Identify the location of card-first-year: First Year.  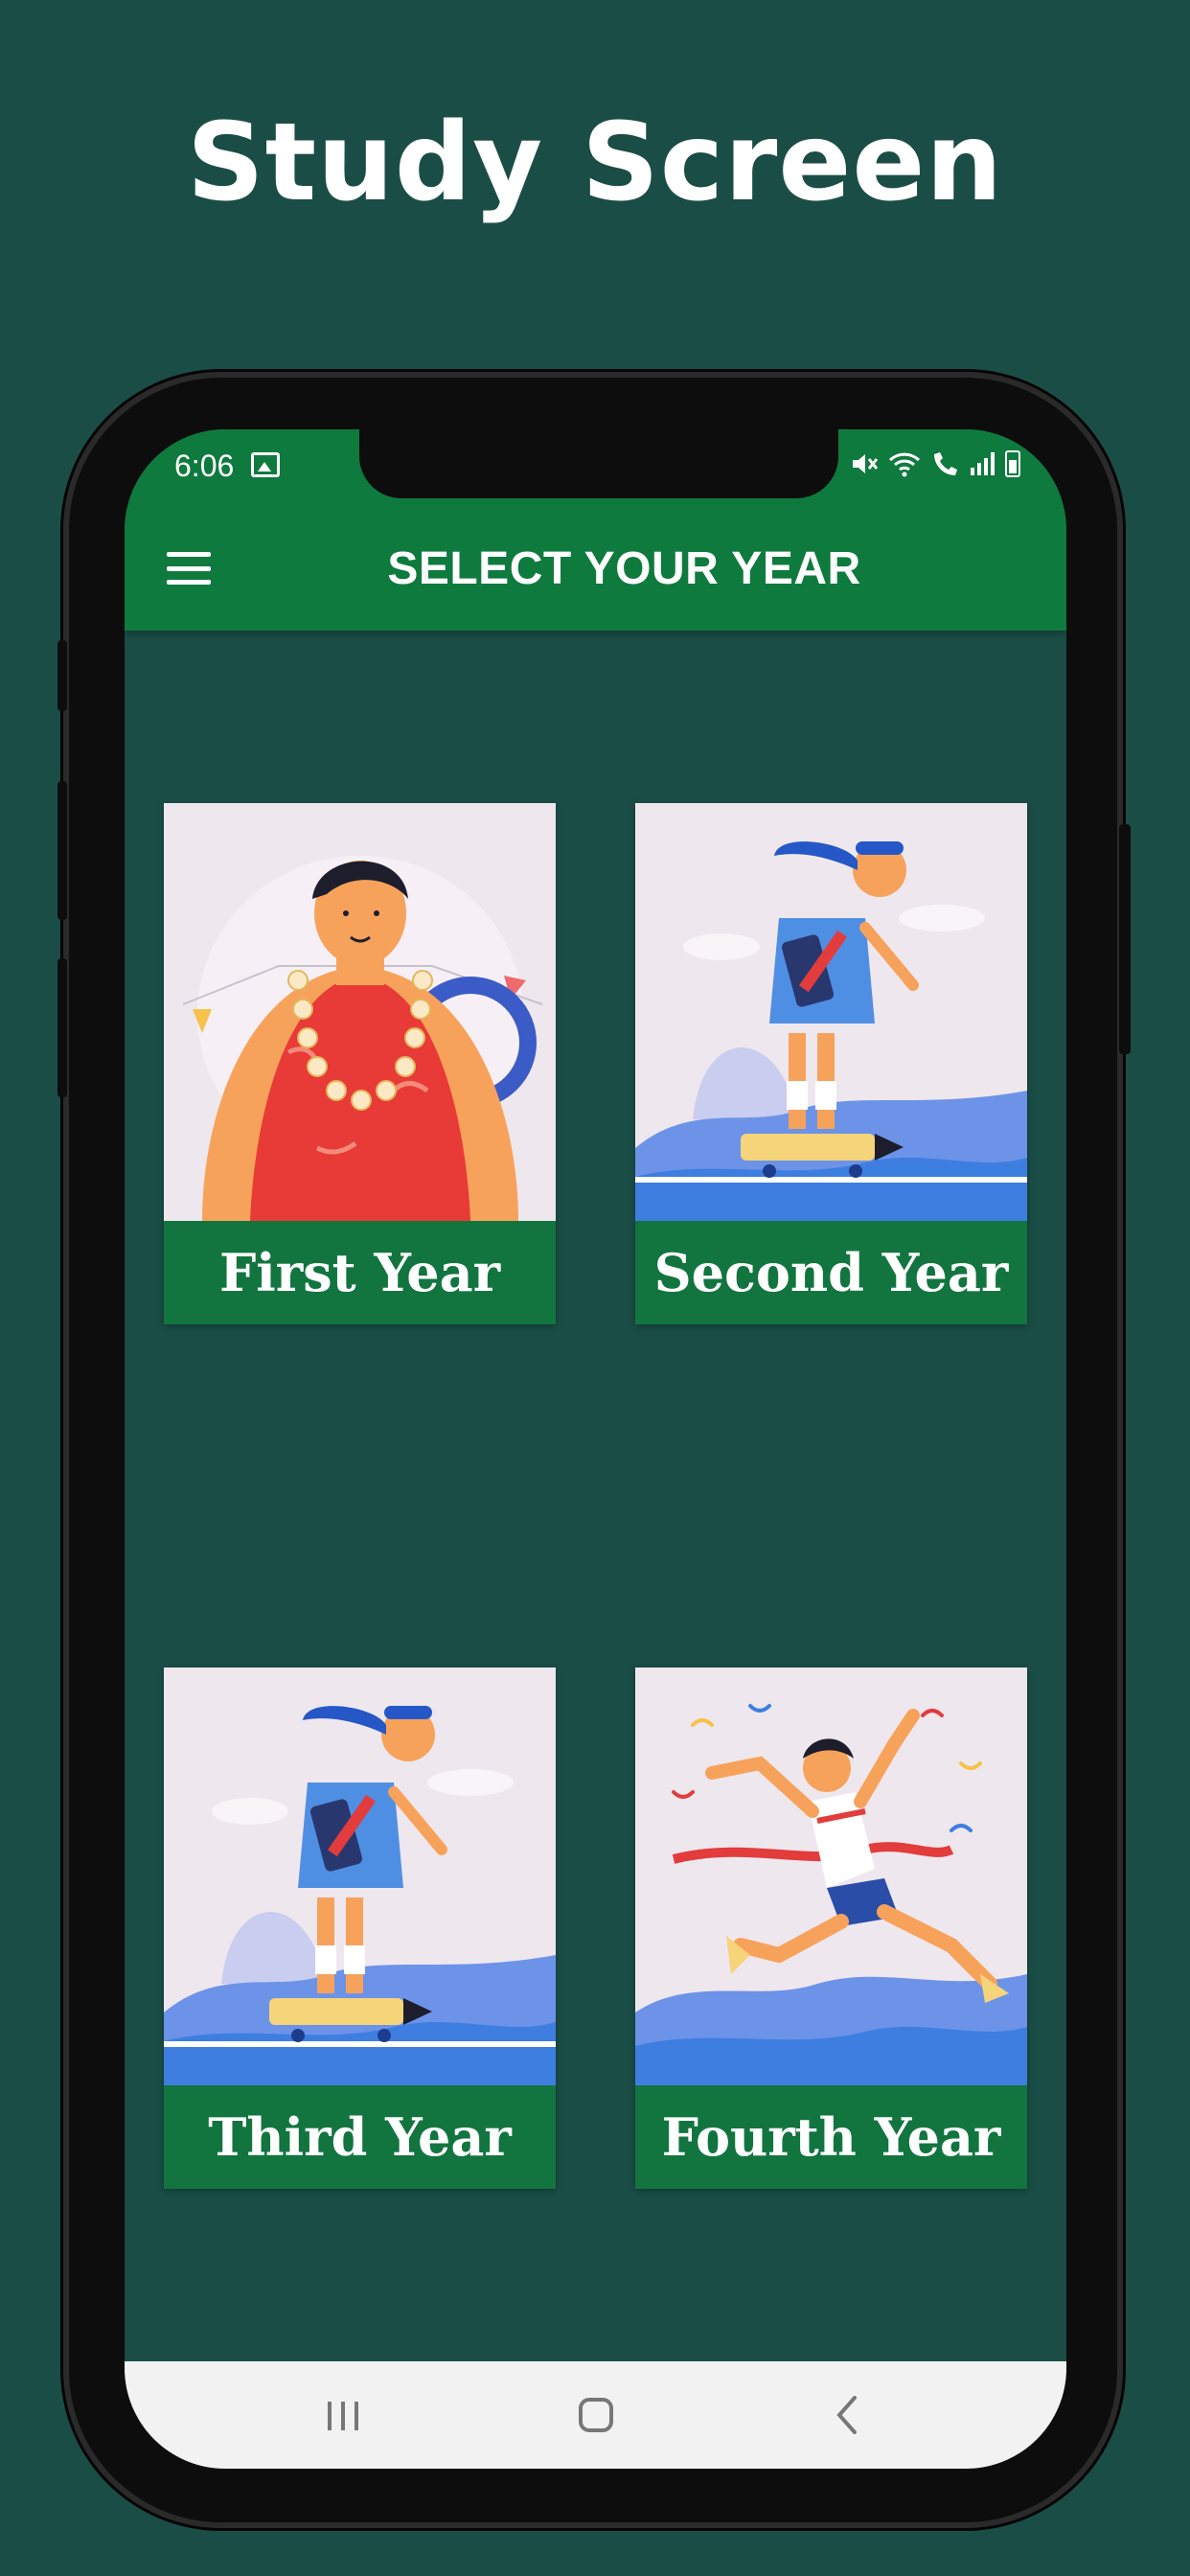
(360, 1063).